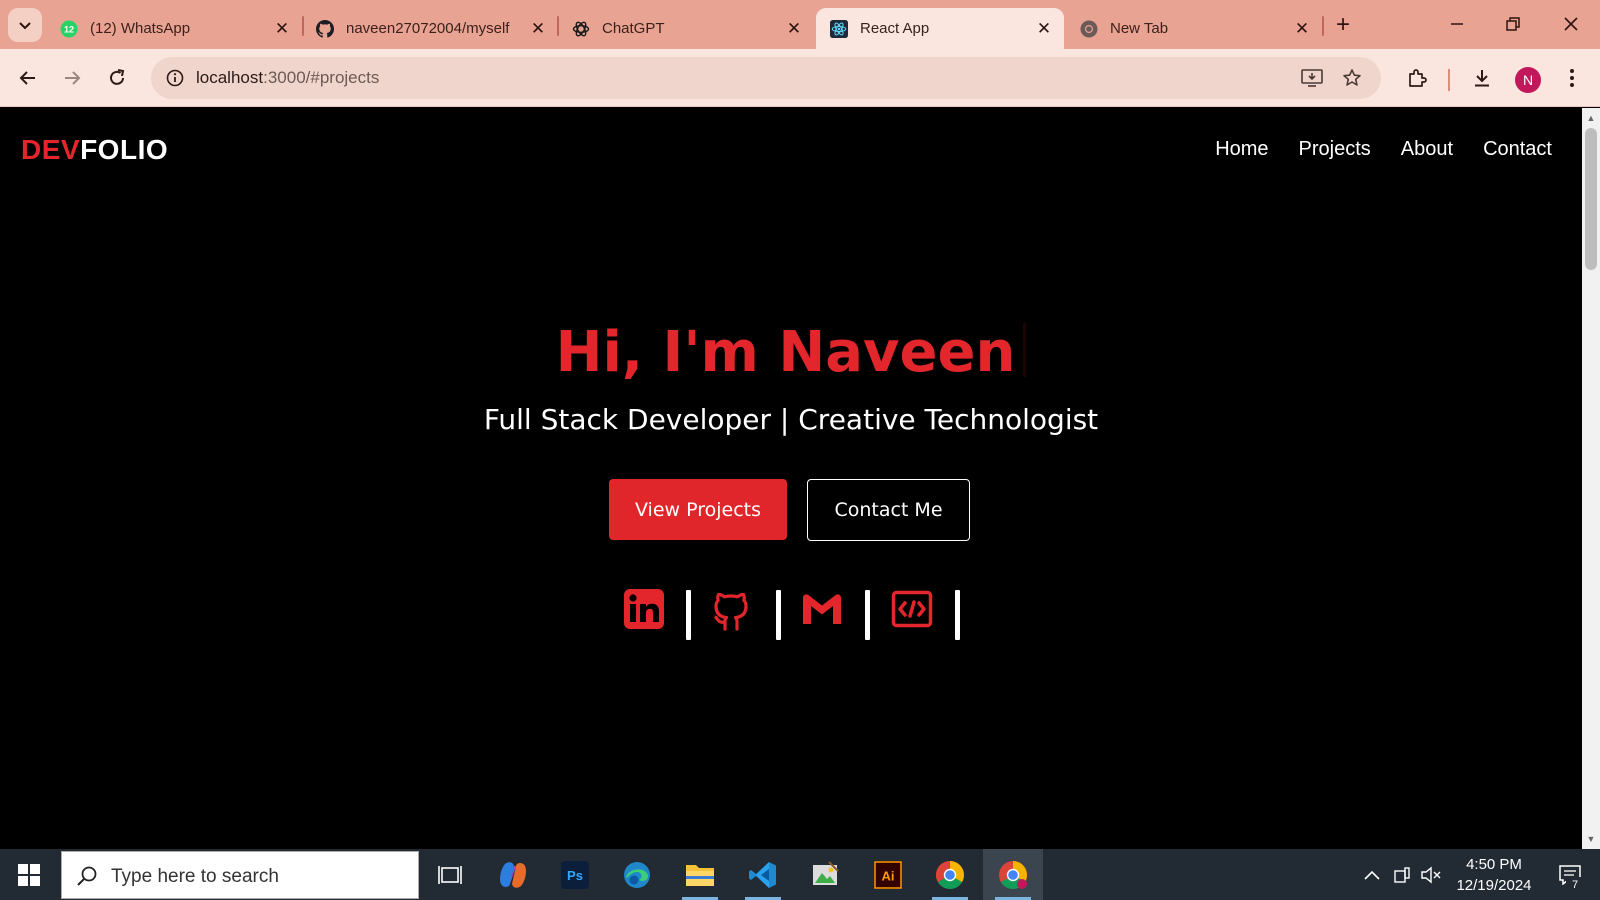  What do you see at coordinates (1343, 24) in the screenshot?
I see `new-tab-button: +` at bounding box center [1343, 24].